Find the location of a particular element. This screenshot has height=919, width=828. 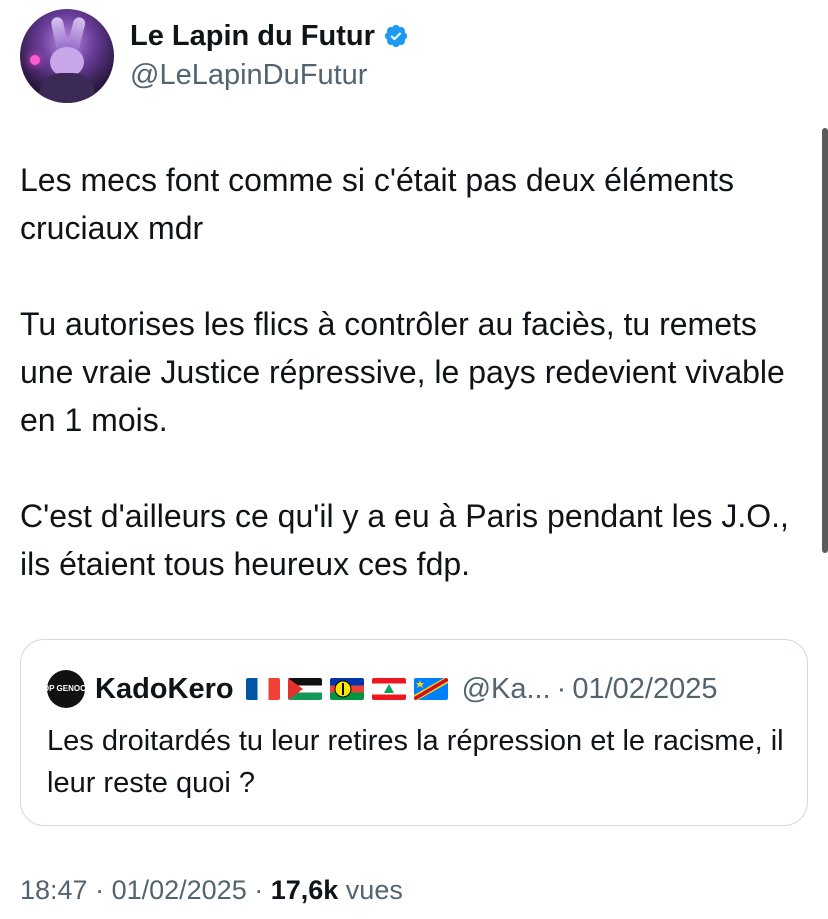

quoted-avatar-text: STOP GENOCIDE is located at coordinates (66, 688).